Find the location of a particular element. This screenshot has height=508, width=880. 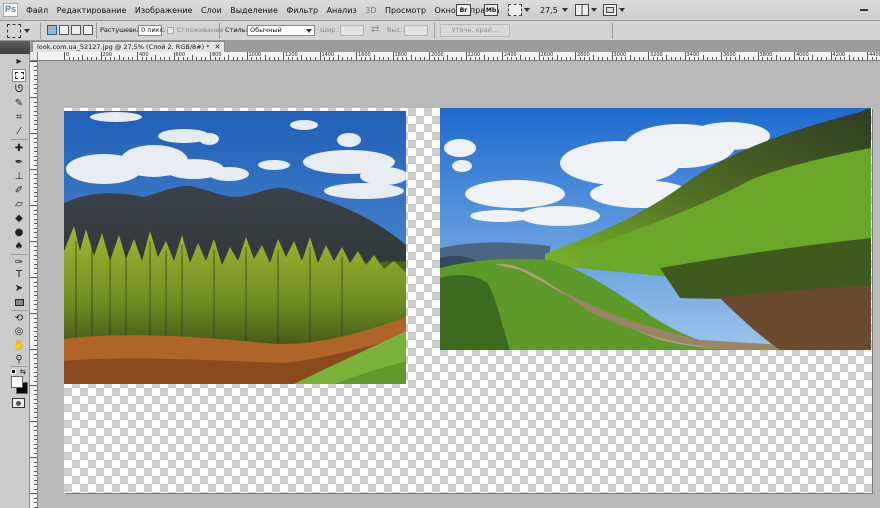

menu-filter: Фильтр is located at coordinates (302, 10).